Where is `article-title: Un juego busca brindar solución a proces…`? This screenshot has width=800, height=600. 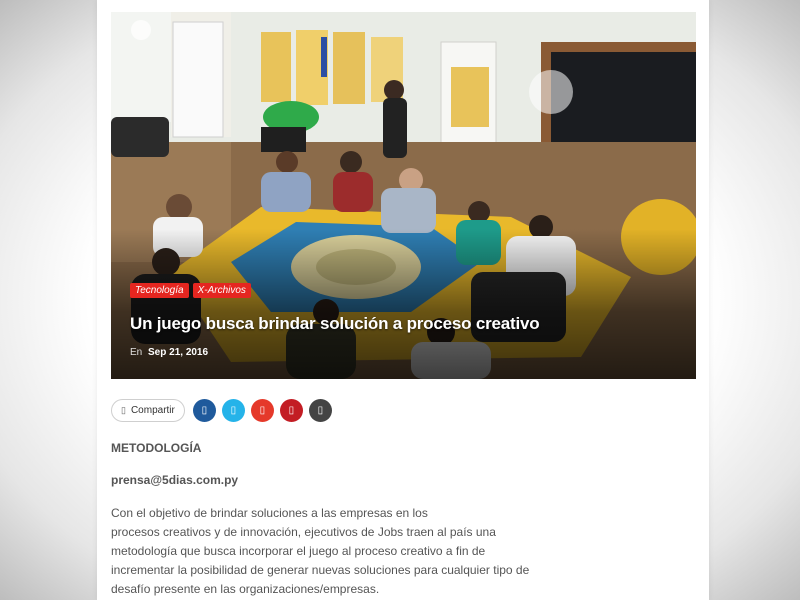 article-title: Un juego busca brindar solución a proces… is located at coordinates (335, 324).